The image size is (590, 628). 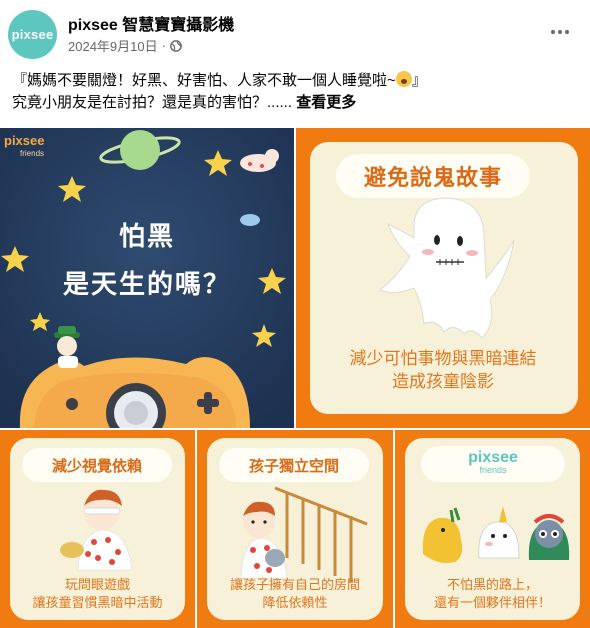 I want to click on see-more-link: 查看更多, so click(x=326, y=102).